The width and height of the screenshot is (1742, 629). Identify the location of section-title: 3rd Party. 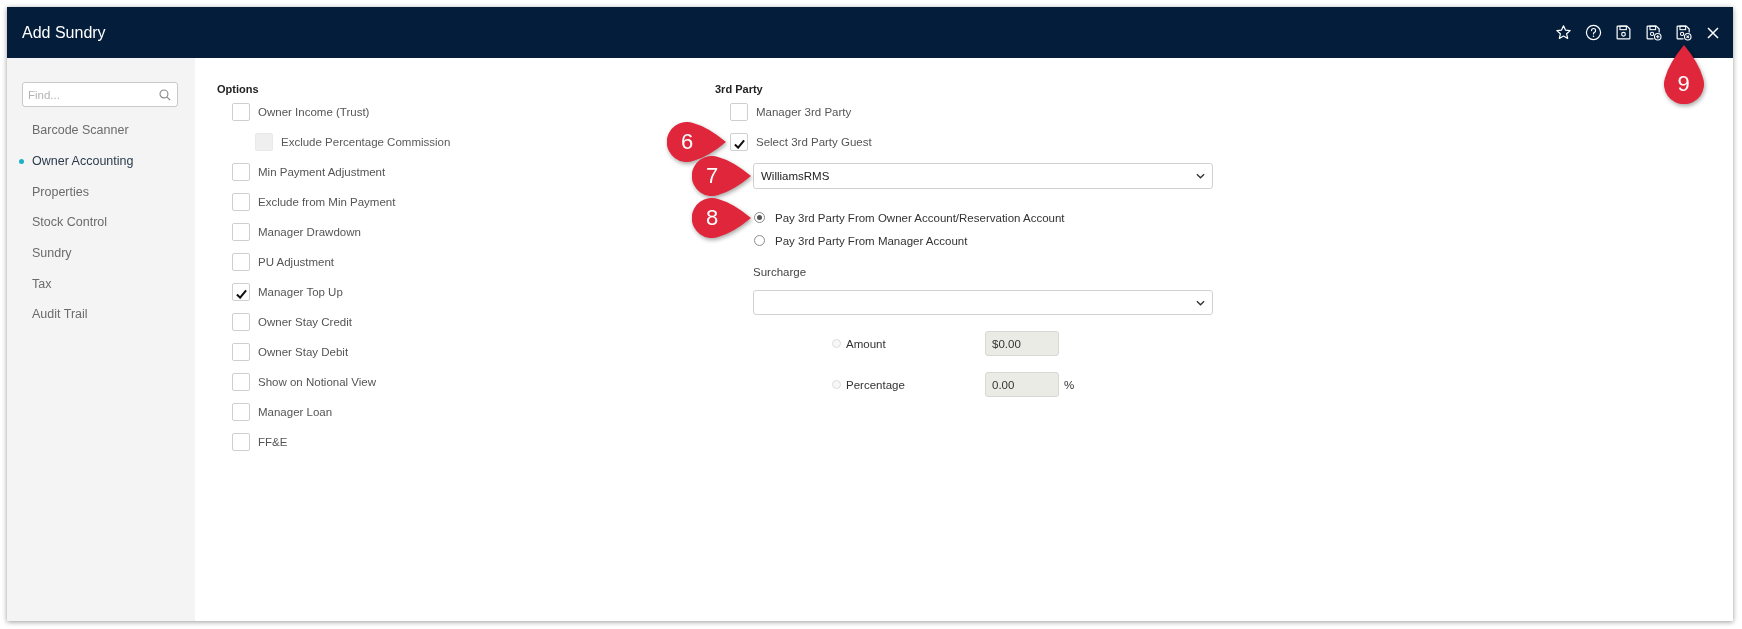
(739, 89).